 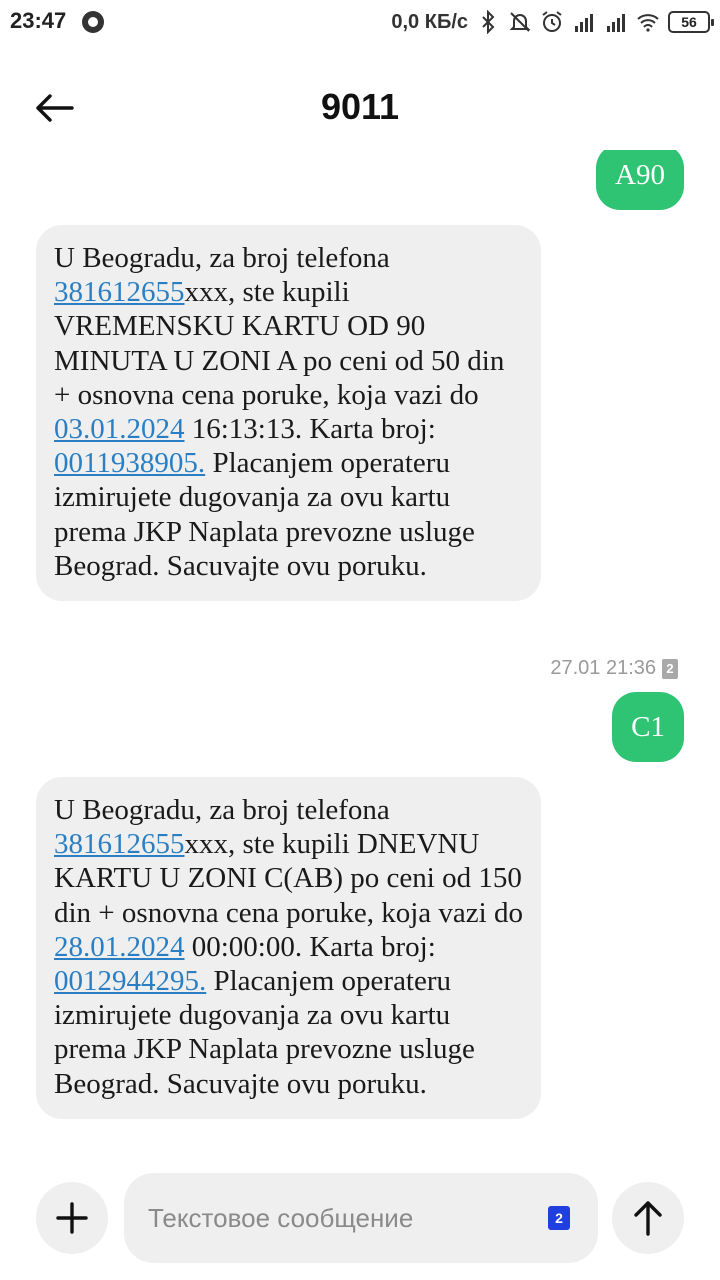 I want to click on wifi-icon, so click(x=648, y=23).